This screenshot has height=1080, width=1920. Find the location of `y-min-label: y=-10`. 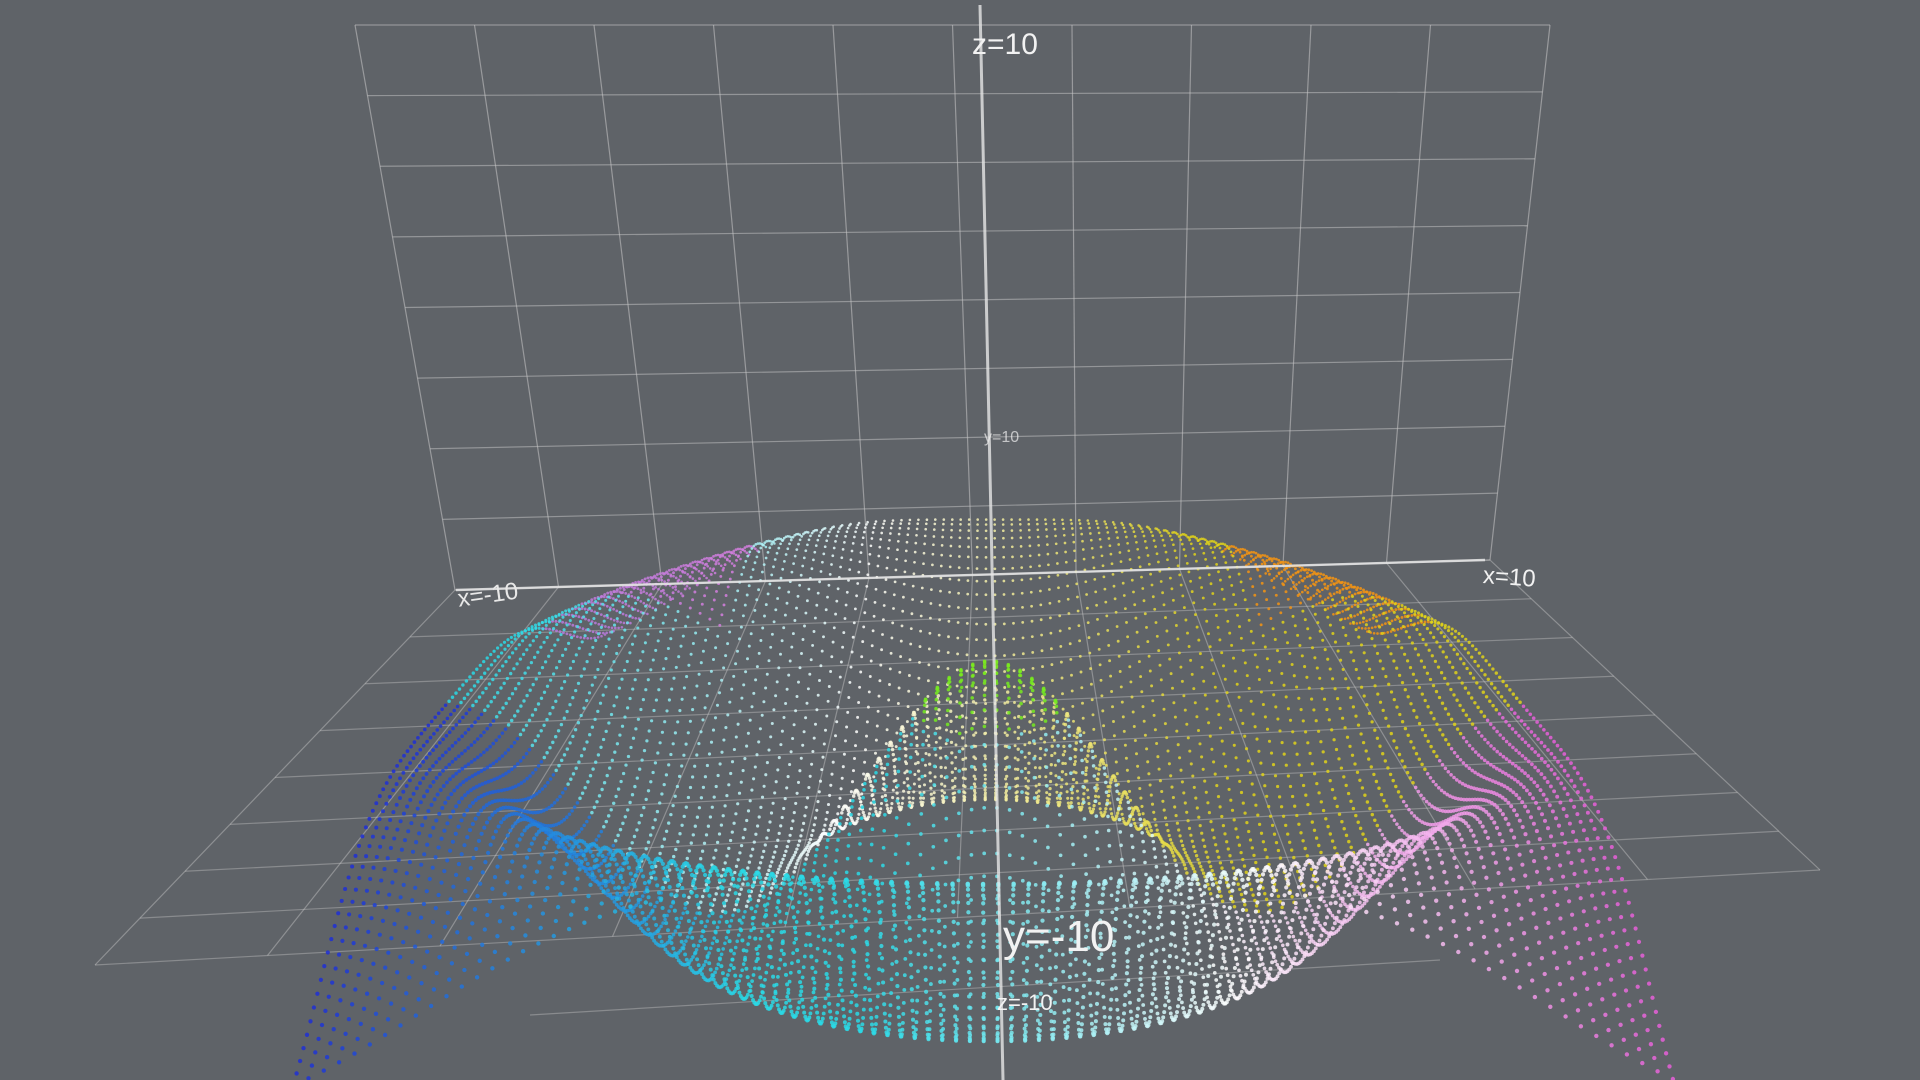

y-min-label: y=-10 is located at coordinates (1059, 936).